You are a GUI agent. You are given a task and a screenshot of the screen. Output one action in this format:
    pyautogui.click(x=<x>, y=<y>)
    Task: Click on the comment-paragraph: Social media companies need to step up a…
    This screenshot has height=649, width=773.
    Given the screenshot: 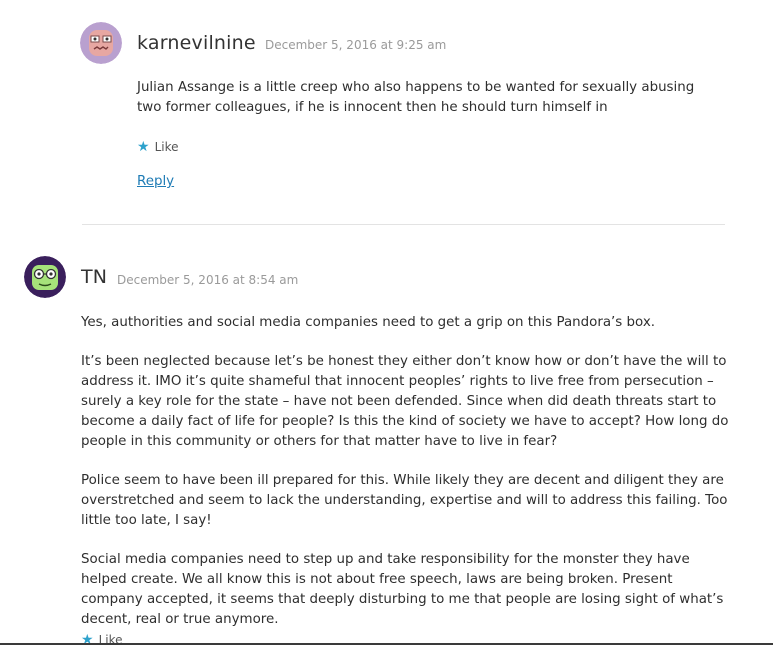 What is the action you would take?
    pyautogui.click(x=402, y=589)
    